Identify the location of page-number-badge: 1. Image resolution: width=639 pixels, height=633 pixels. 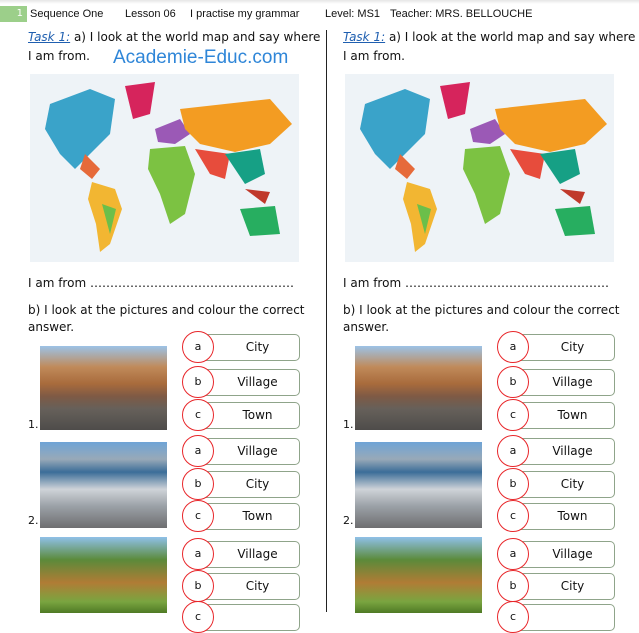
(13, 14).